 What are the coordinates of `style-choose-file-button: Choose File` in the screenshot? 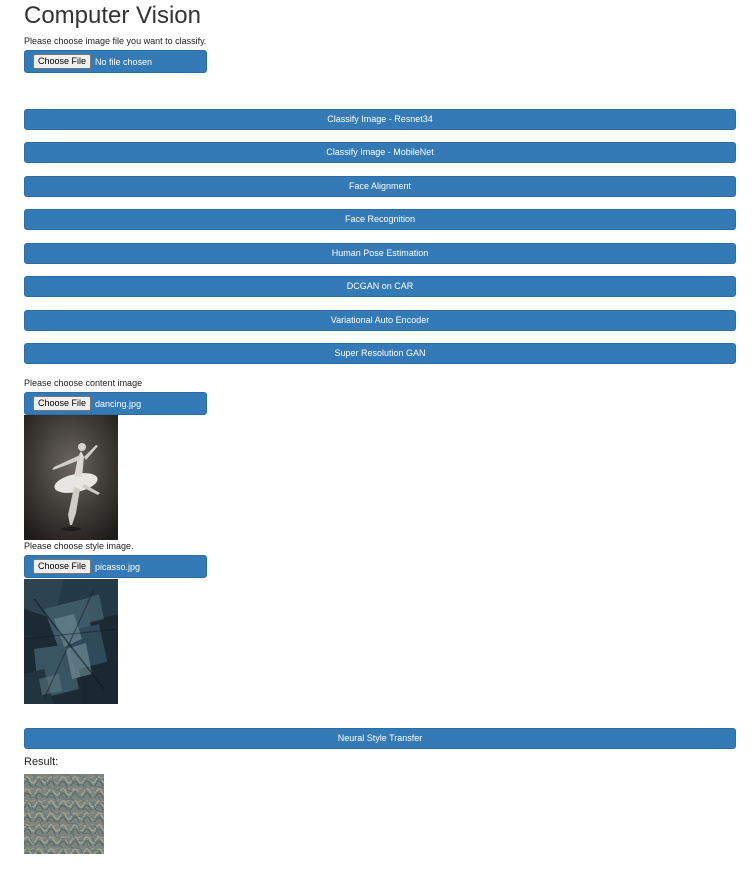 It's located at (62, 566).